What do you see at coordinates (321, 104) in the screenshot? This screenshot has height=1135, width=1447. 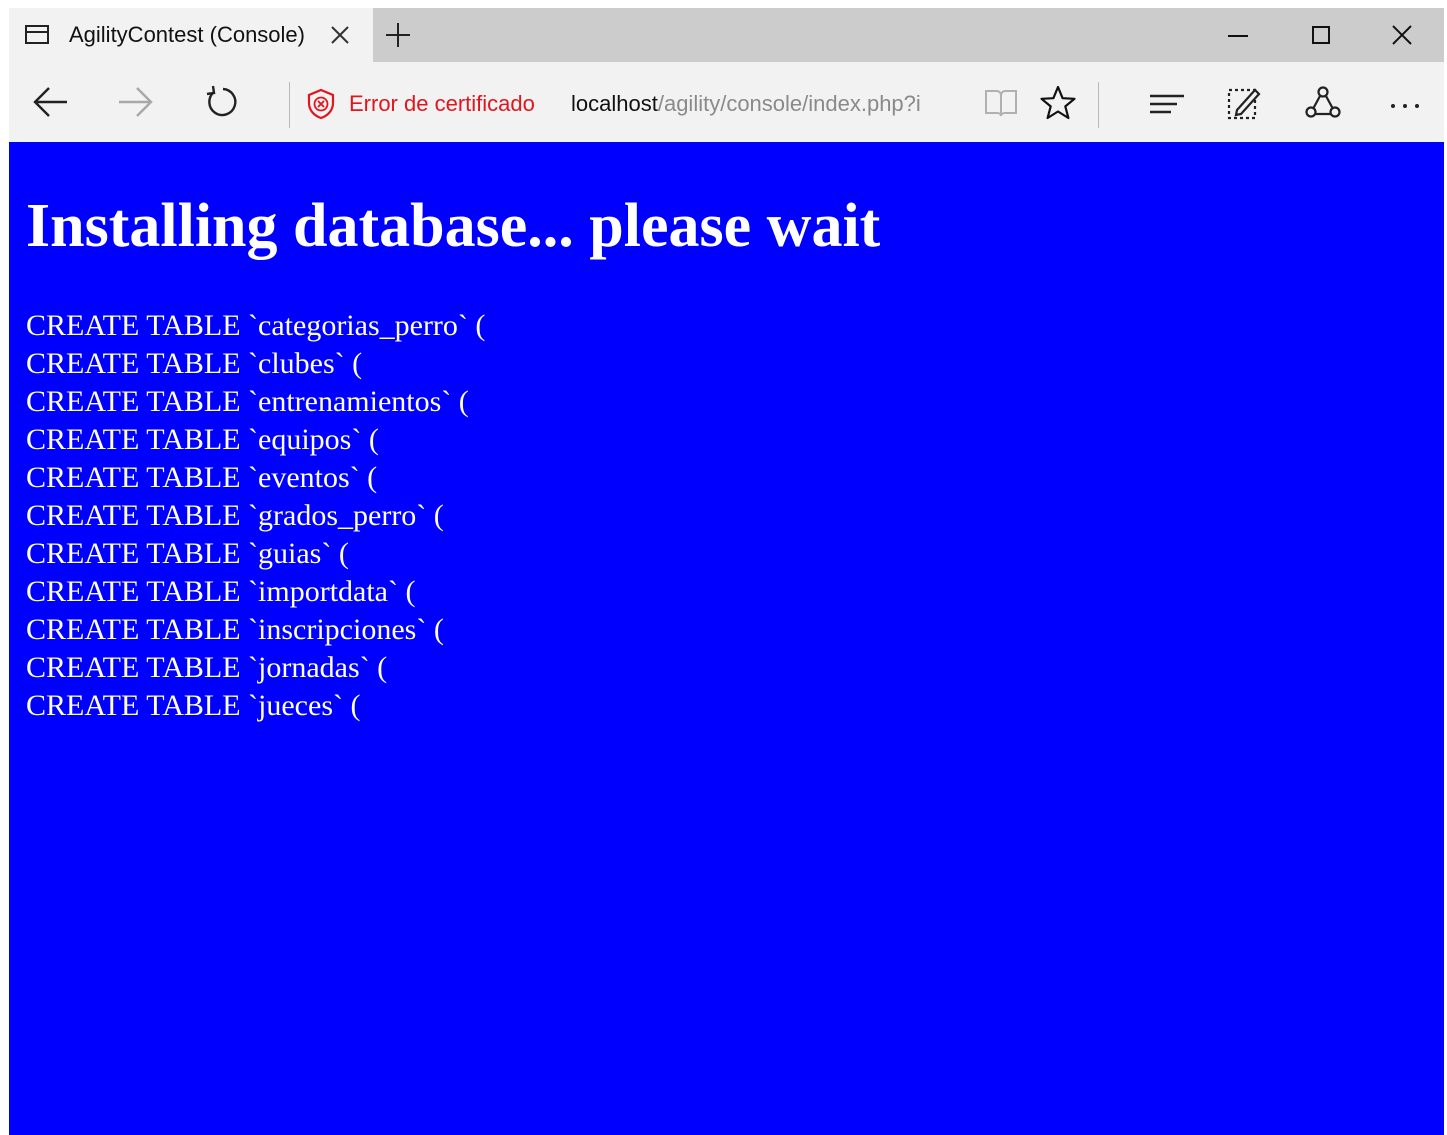 I see `shield-error-icon` at bounding box center [321, 104].